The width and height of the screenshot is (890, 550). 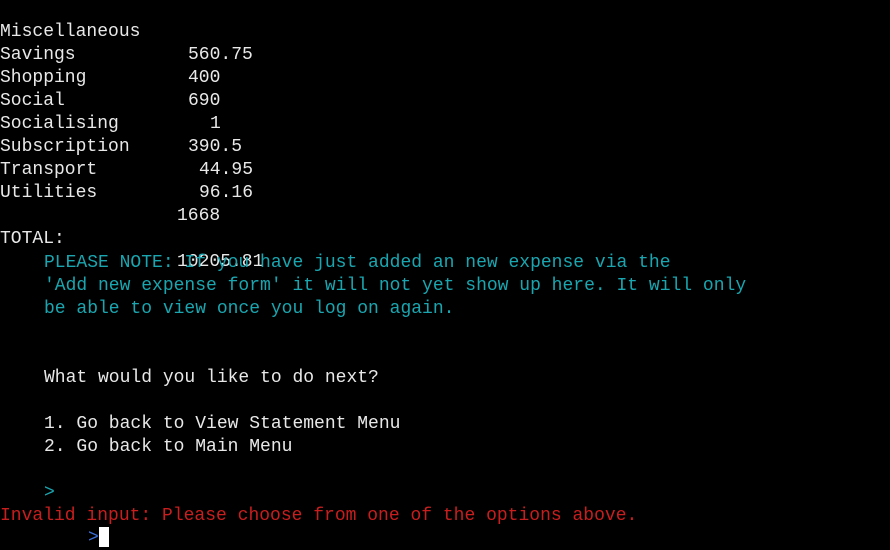 What do you see at coordinates (204, 101) in the screenshot?
I see `category-amount: 690` at bounding box center [204, 101].